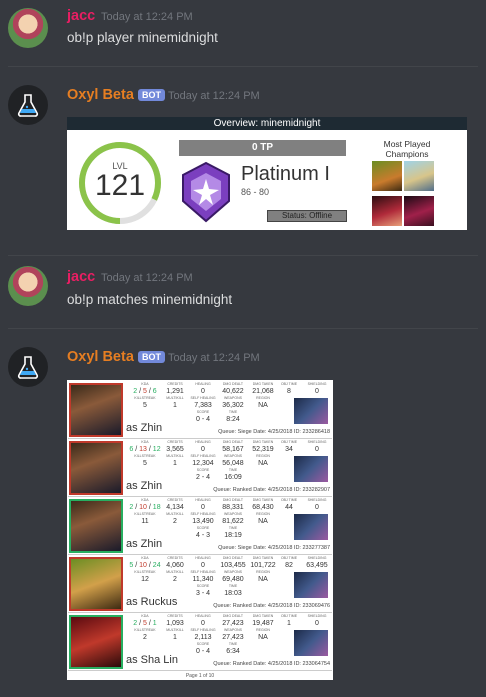 This screenshot has height=697, width=486. Describe the element at coordinates (233, 535) in the screenshot. I see `stat-value: 18:19` at that location.